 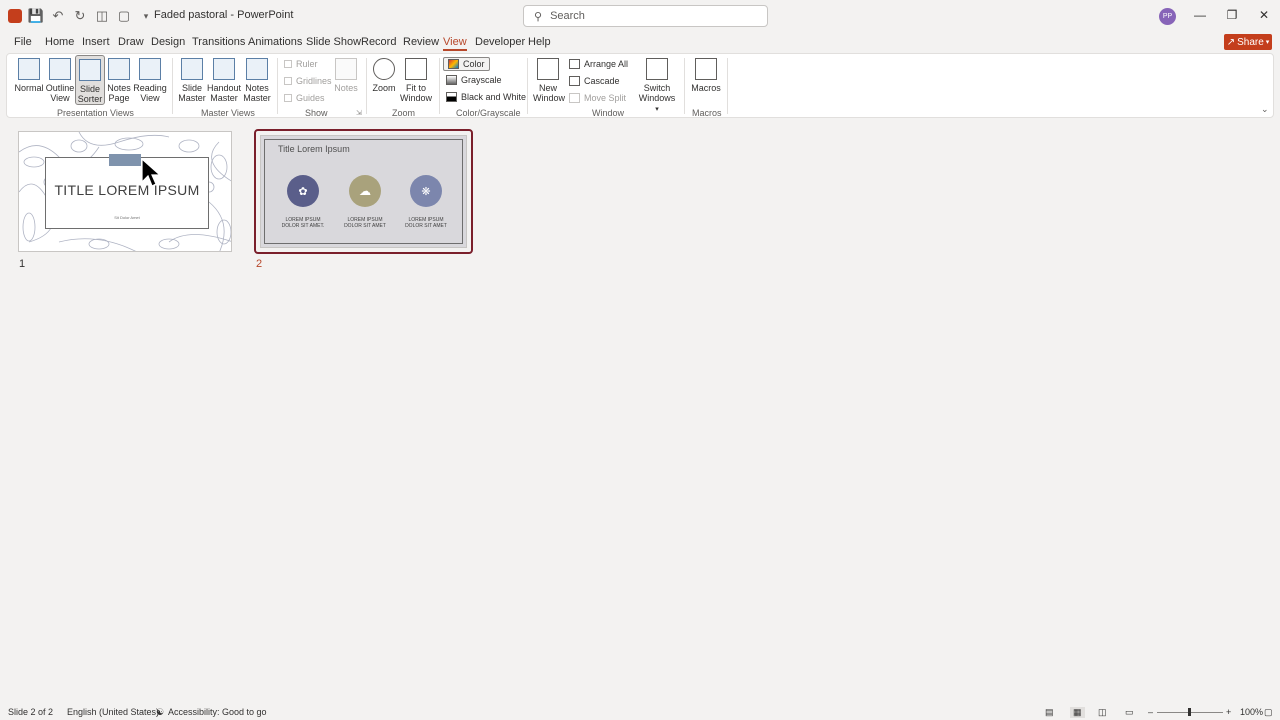 I want to click on slide-master-button: Slide Master, so click(x=192, y=80).